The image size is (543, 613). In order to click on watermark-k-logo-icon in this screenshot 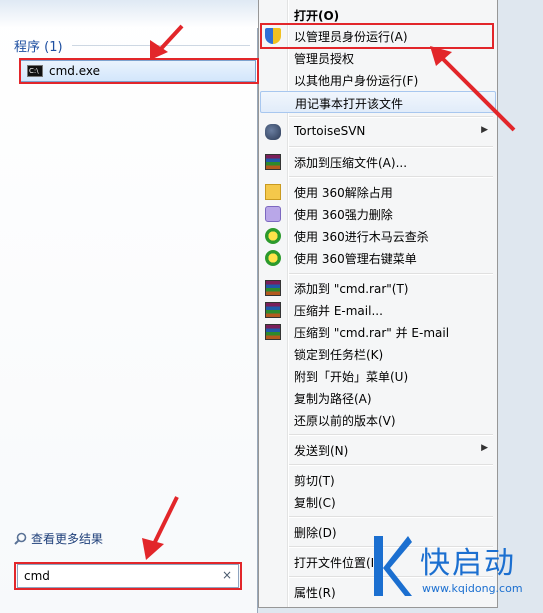, I will do `click(393, 566)`.